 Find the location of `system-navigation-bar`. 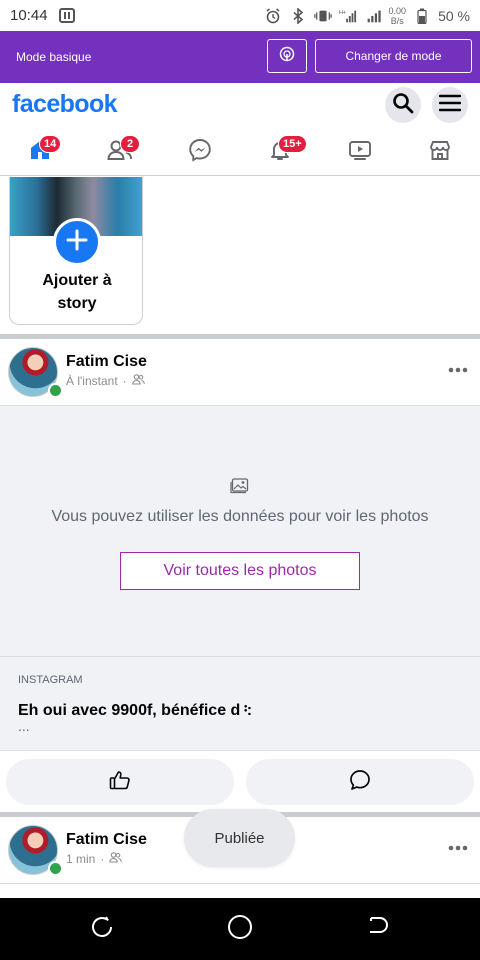

system-navigation-bar is located at coordinates (240, 929).